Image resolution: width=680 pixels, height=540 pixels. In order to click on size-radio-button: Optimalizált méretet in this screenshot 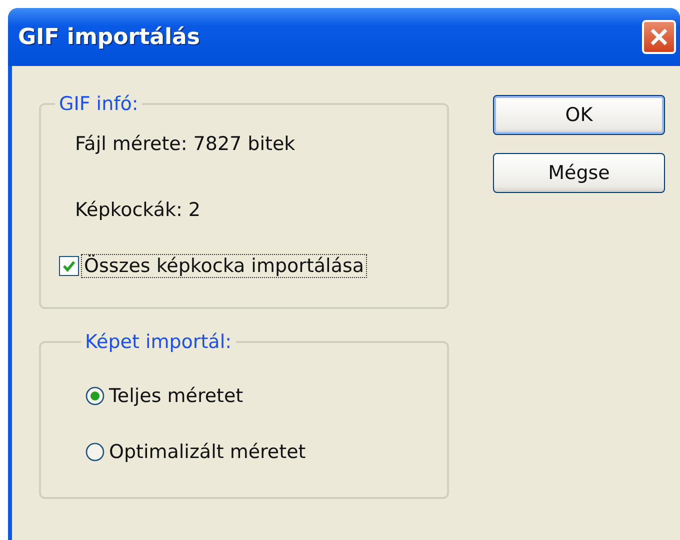, I will do `click(195, 452)`.